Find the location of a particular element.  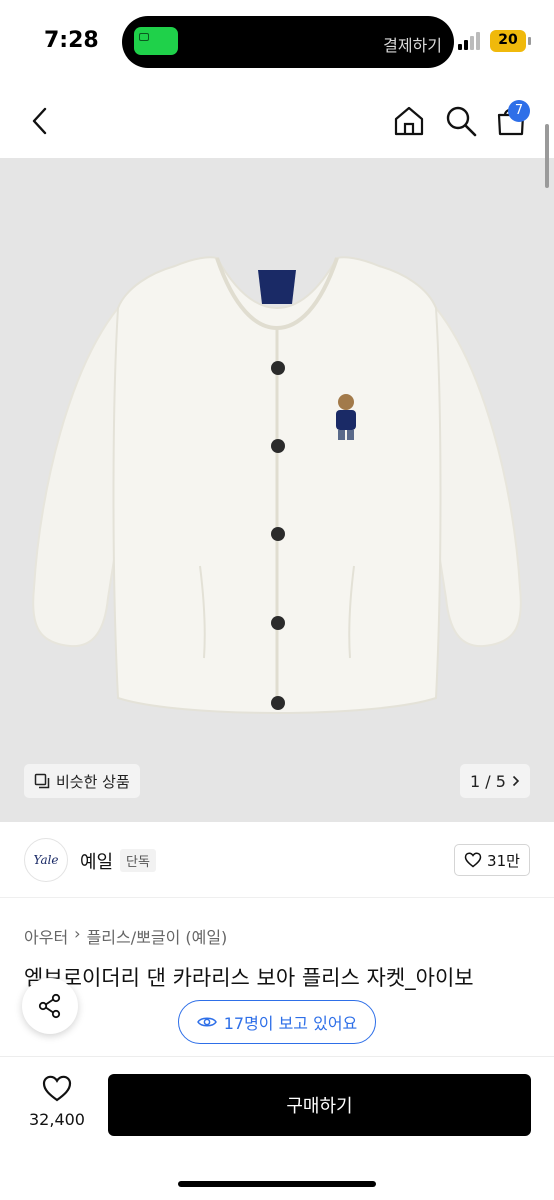

pay-app-icon is located at coordinates (156, 41).